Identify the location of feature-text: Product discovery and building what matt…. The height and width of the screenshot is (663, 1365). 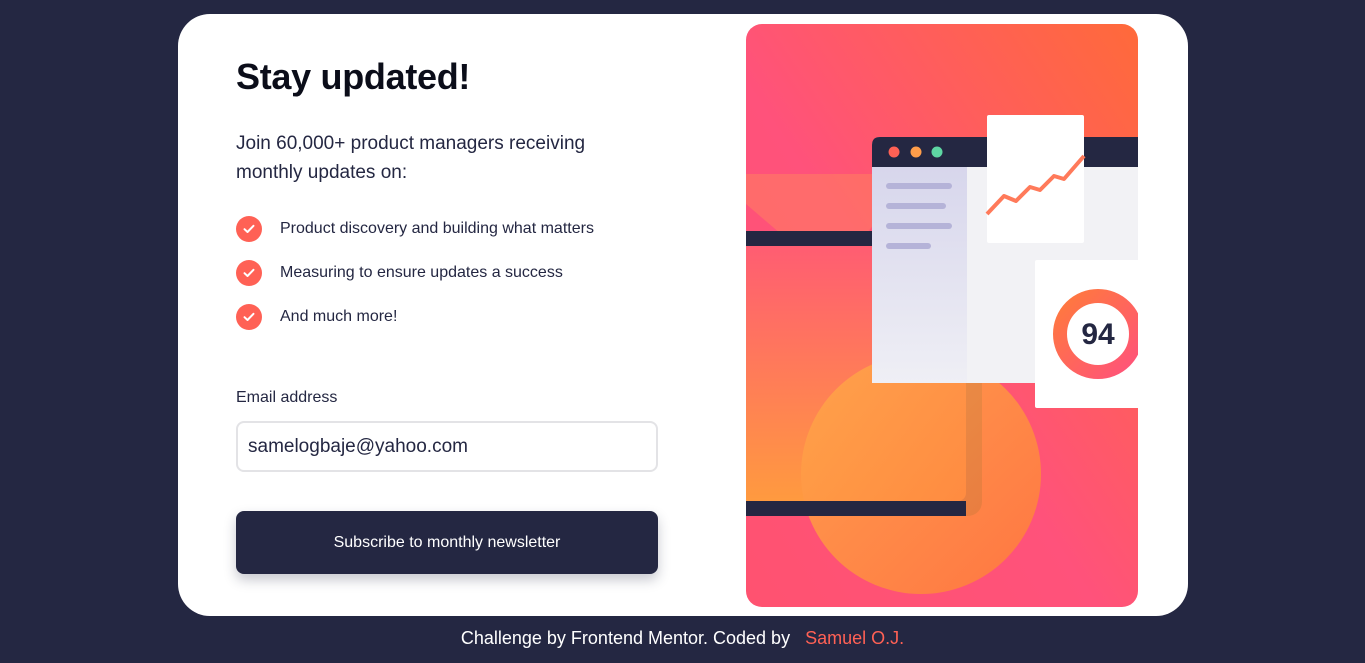
(437, 228).